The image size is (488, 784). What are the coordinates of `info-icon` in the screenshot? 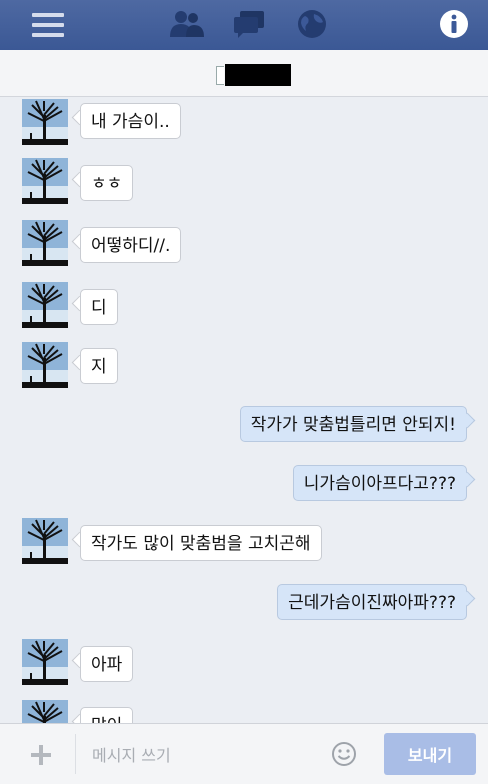 It's located at (454, 26).